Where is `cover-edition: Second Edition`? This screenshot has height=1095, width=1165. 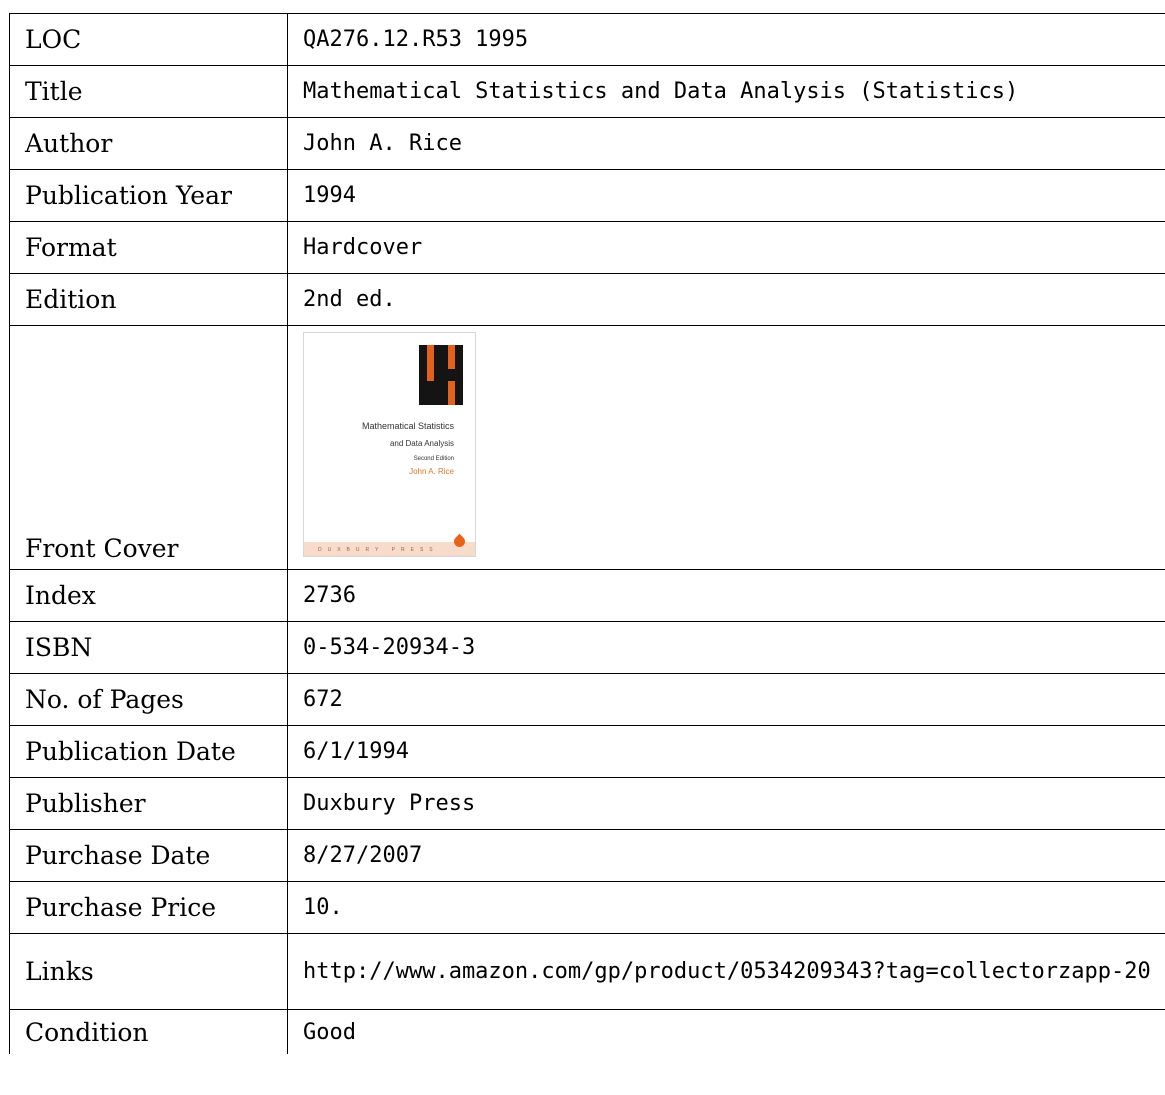 cover-edition: Second Edition is located at coordinates (433, 459).